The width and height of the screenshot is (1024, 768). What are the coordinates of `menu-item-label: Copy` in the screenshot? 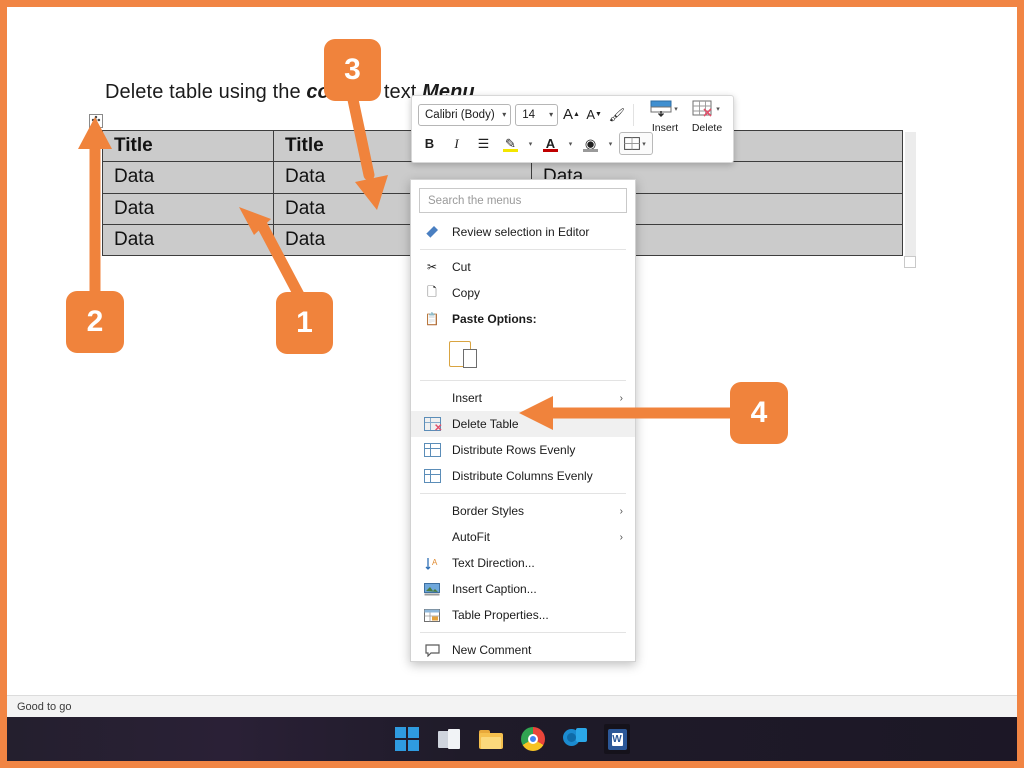 It's located at (466, 293).